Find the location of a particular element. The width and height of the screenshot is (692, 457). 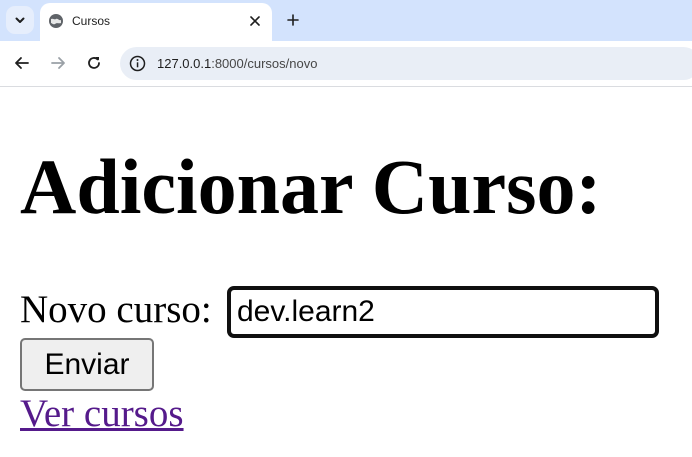

browser-toolbar: 127.0.0.1:8000/cursos/novo is located at coordinates (346, 64).